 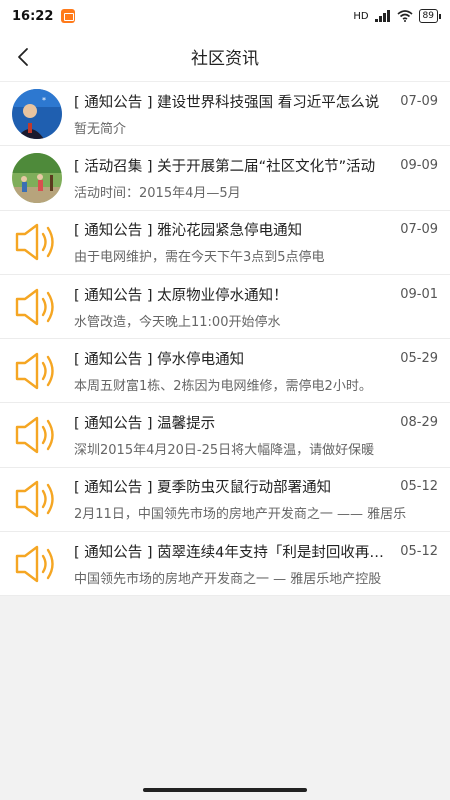 What do you see at coordinates (419, 294) in the screenshot?
I see `item-date: 09-01` at bounding box center [419, 294].